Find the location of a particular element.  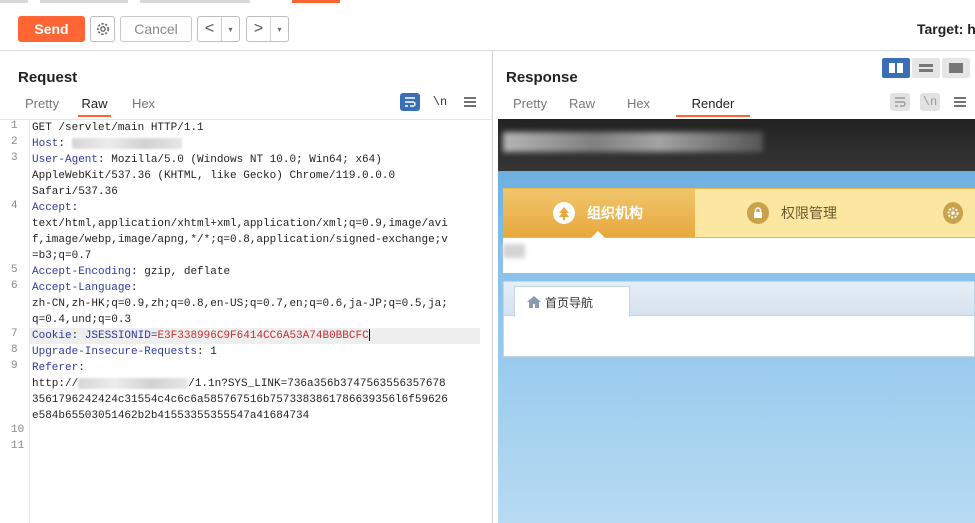

response-menu-button is located at coordinates (960, 102).